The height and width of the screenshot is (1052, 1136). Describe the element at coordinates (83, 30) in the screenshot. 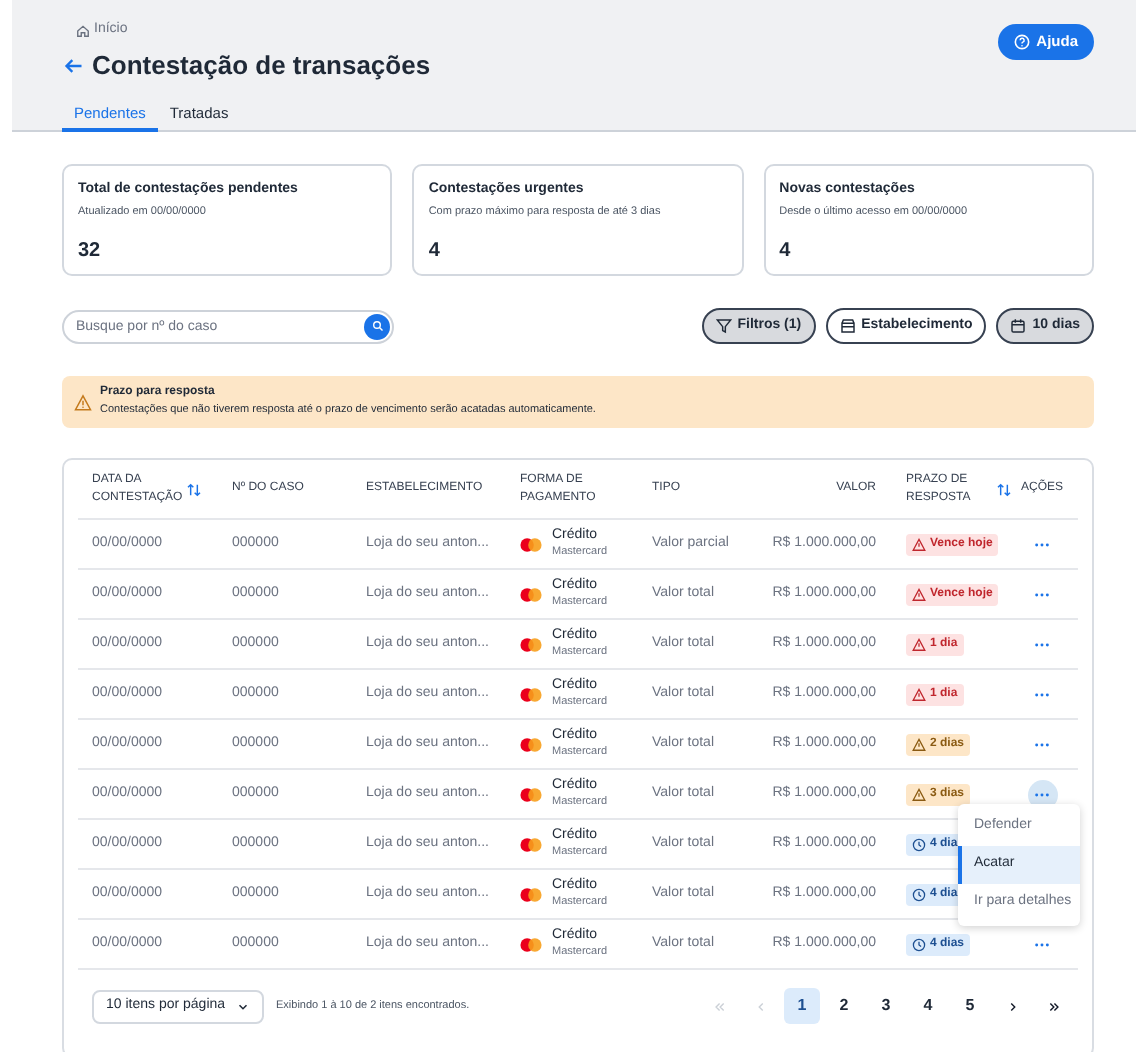

I see `home-icon` at that location.